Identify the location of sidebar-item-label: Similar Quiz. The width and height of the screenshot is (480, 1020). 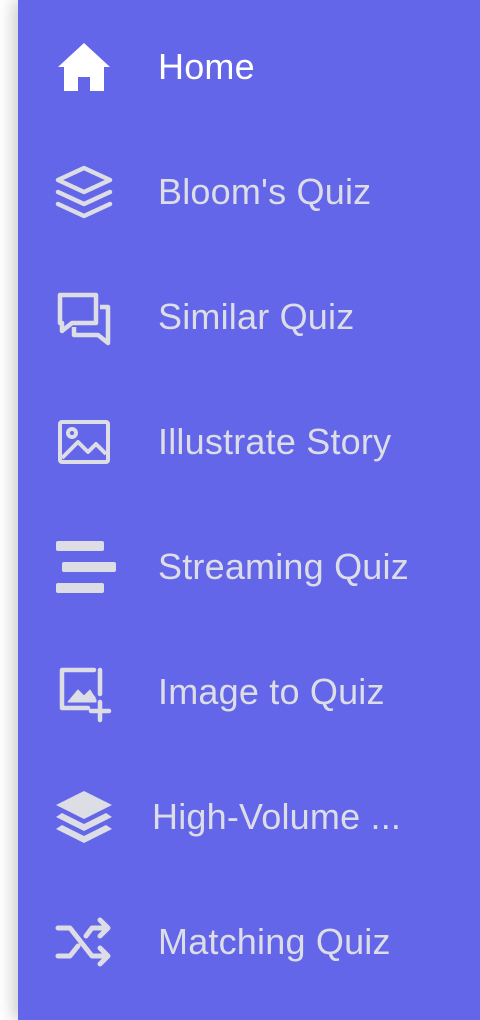
(256, 316).